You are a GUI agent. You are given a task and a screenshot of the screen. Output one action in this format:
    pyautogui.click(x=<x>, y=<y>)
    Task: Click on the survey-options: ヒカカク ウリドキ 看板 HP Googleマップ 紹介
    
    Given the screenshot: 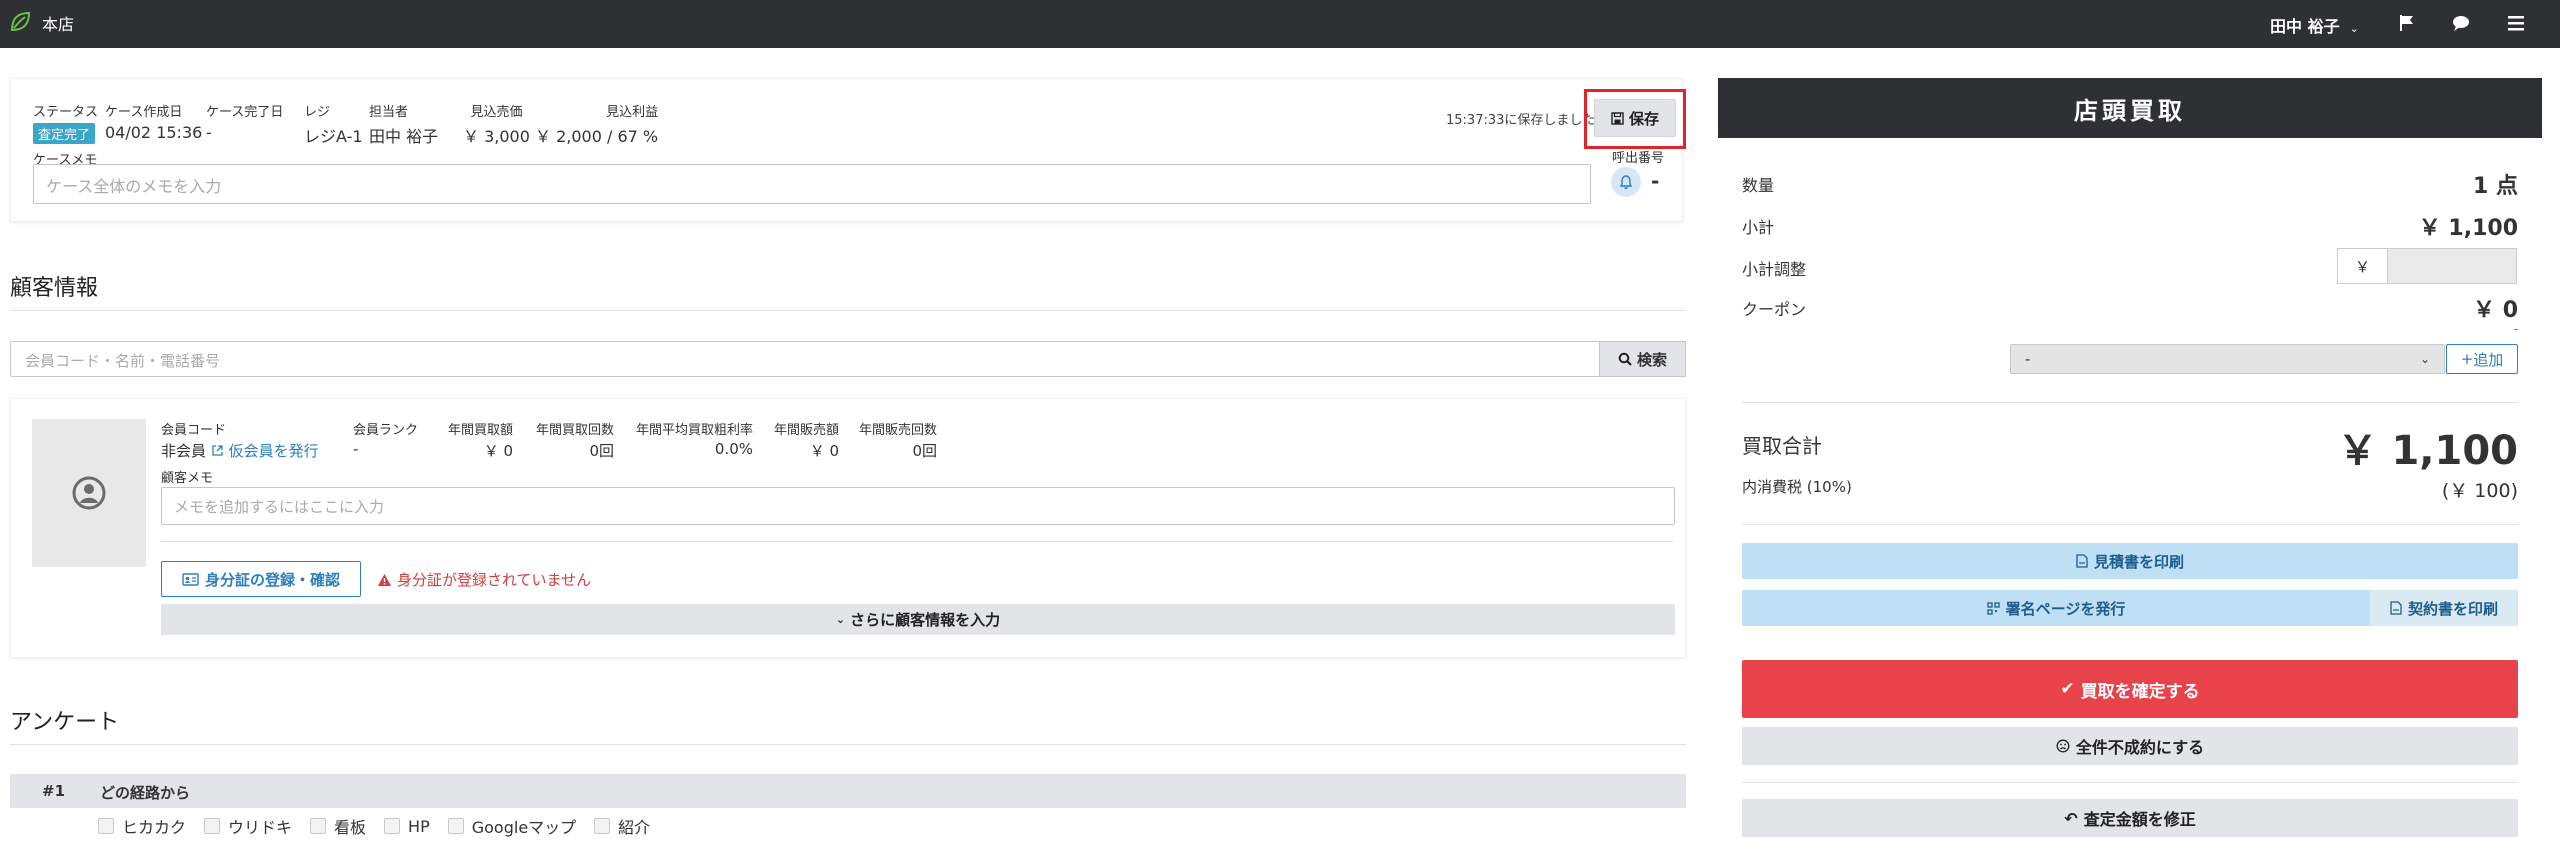 What is the action you would take?
    pyautogui.click(x=374, y=826)
    